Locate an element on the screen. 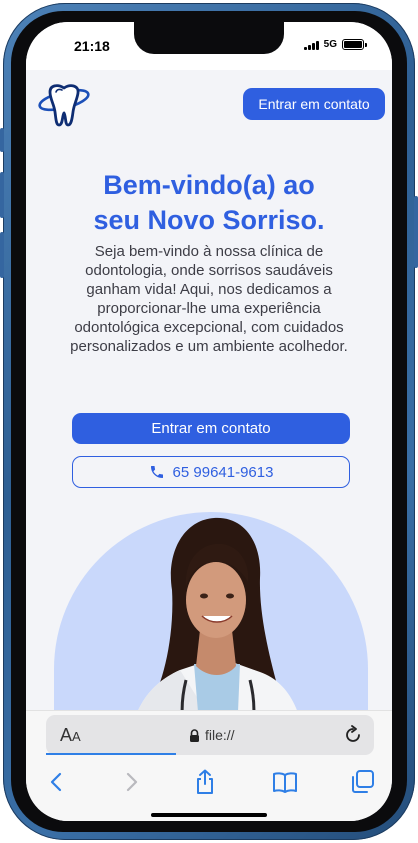 The width and height of the screenshot is (418, 843). silent-switch is located at coordinates (2, 140).